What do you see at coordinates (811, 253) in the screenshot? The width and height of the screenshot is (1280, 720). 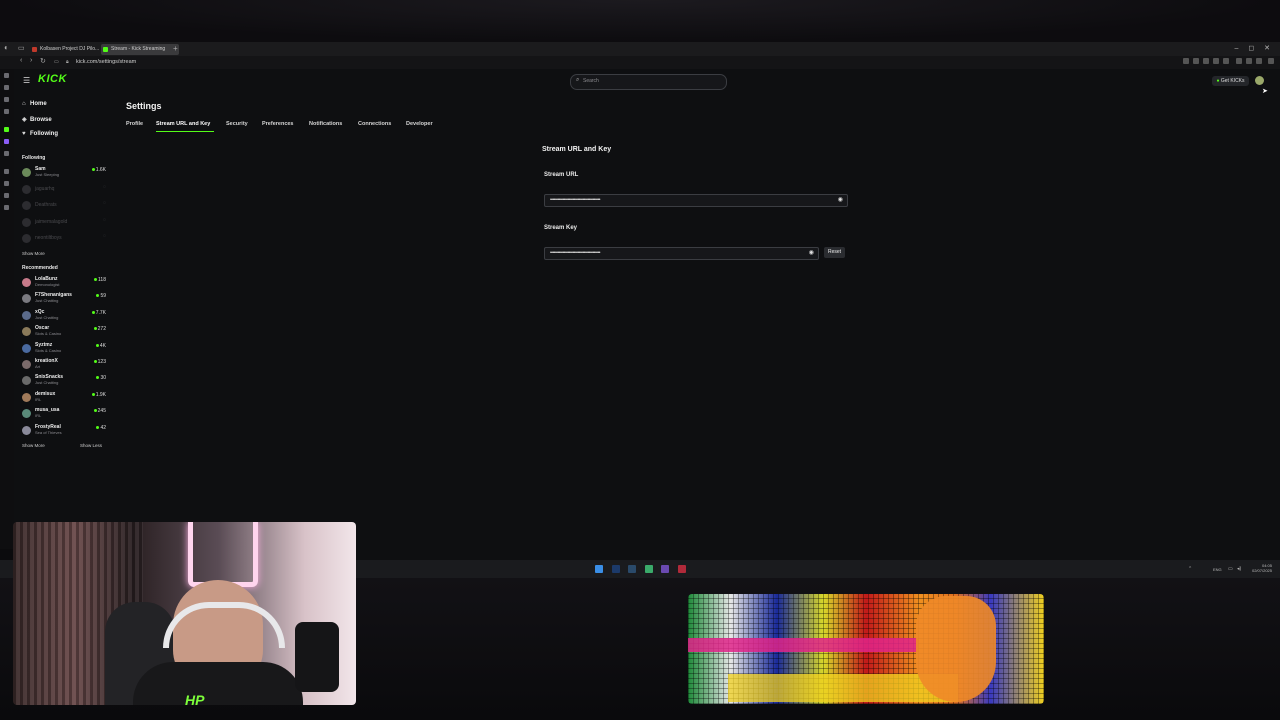 I see `show-key-eye-icon: ◉` at bounding box center [811, 253].